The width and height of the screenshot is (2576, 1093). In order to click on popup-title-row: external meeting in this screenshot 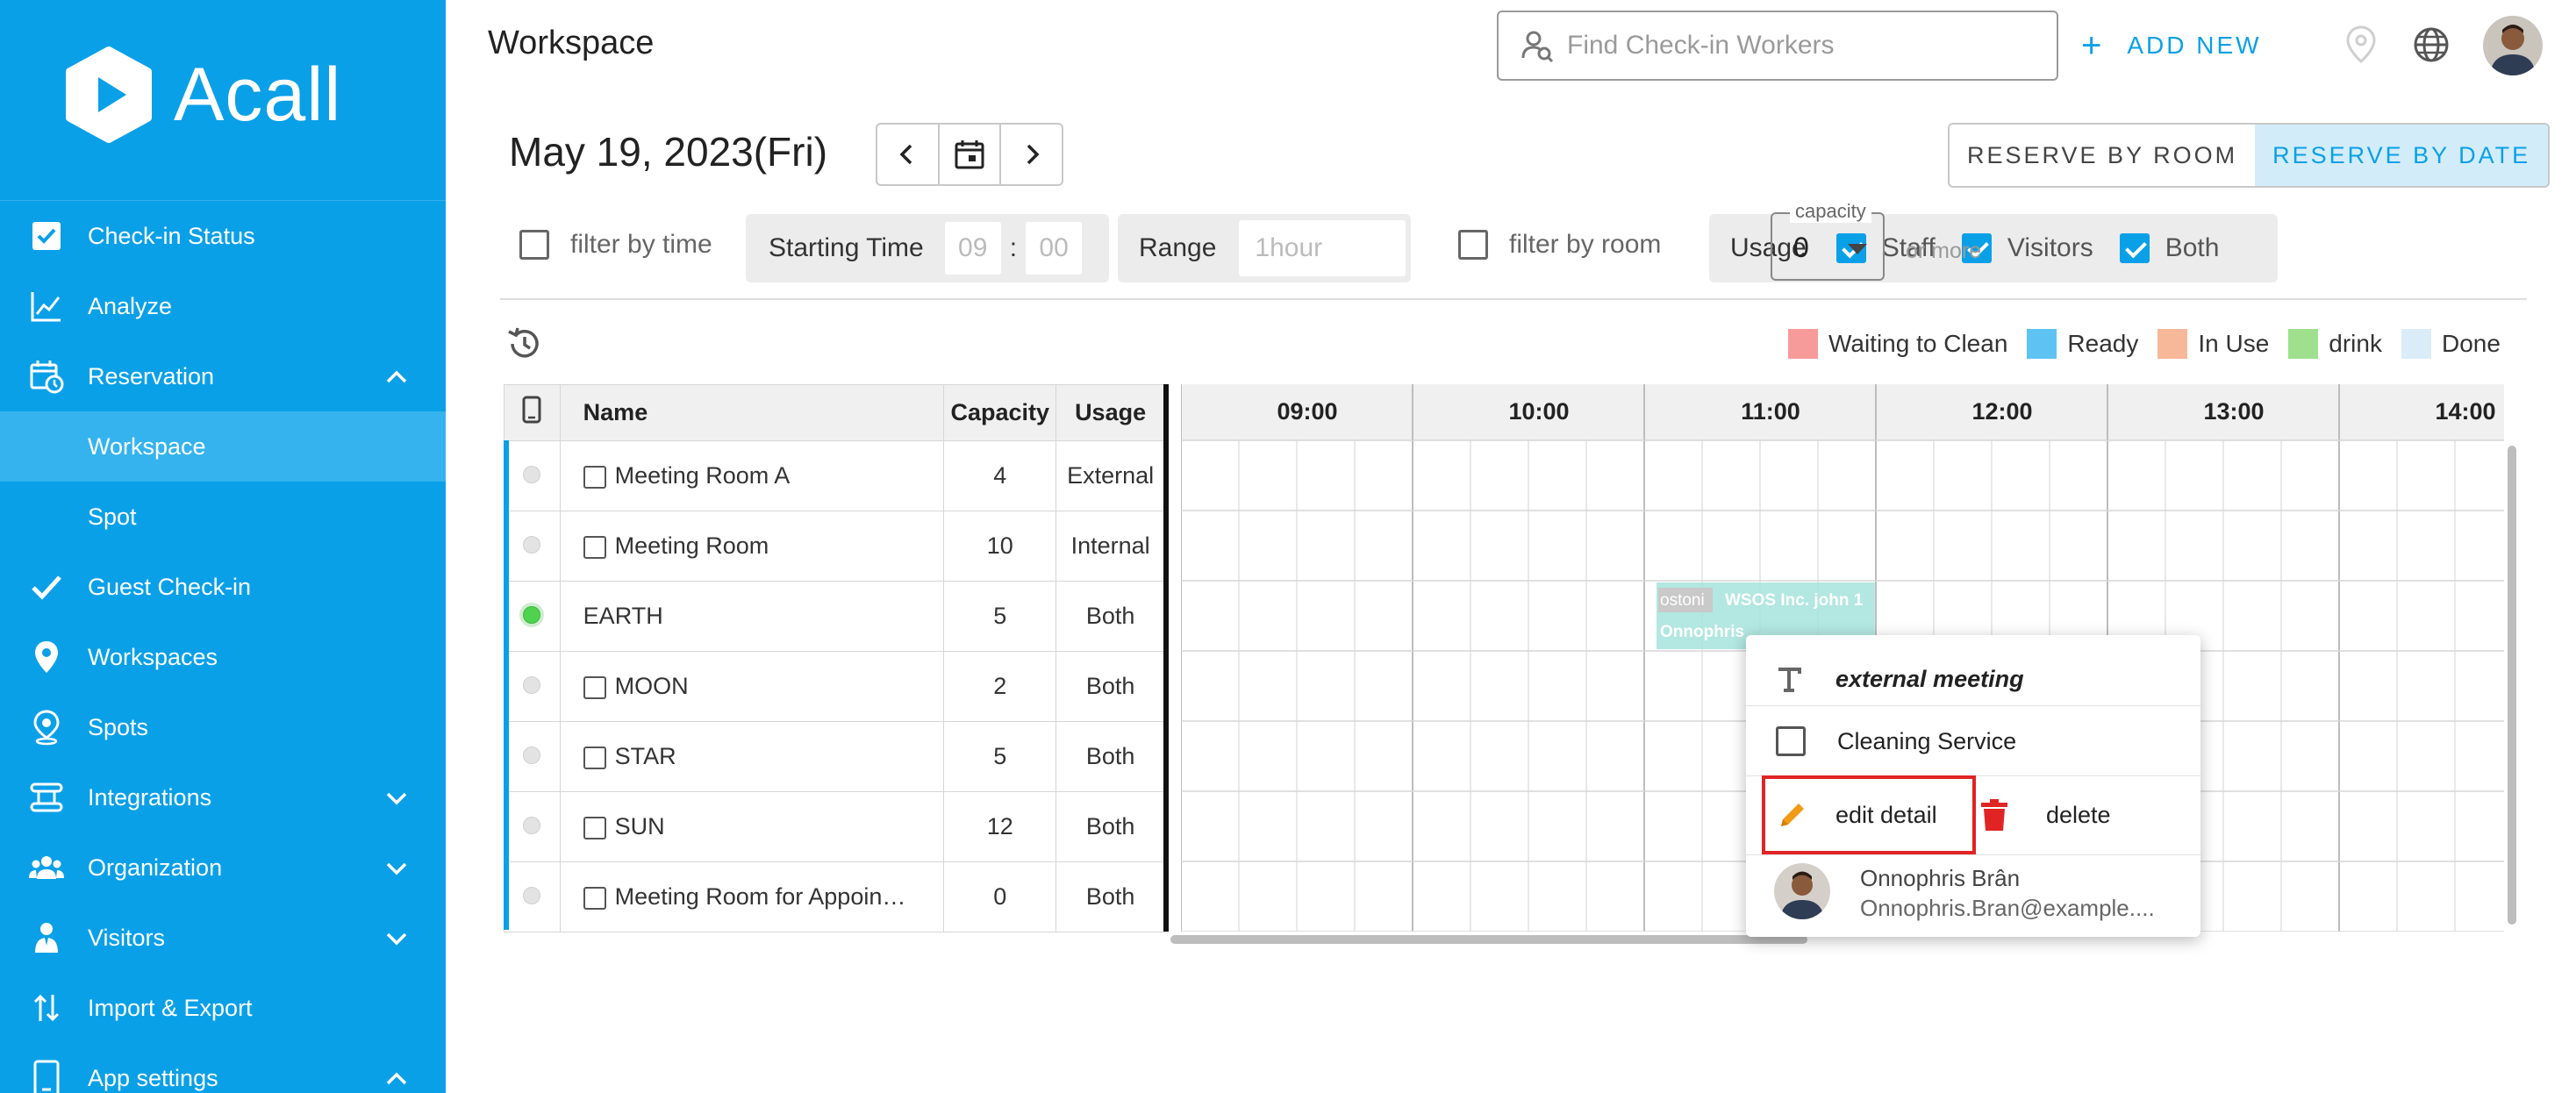, I will do `click(1973, 679)`.